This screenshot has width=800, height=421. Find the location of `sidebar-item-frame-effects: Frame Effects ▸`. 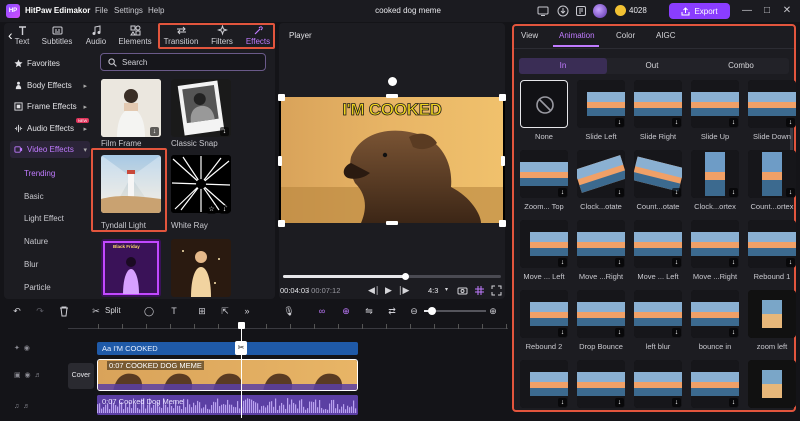

sidebar-item-frame-effects: Frame Effects ▸ is located at coordinates (50, 106).